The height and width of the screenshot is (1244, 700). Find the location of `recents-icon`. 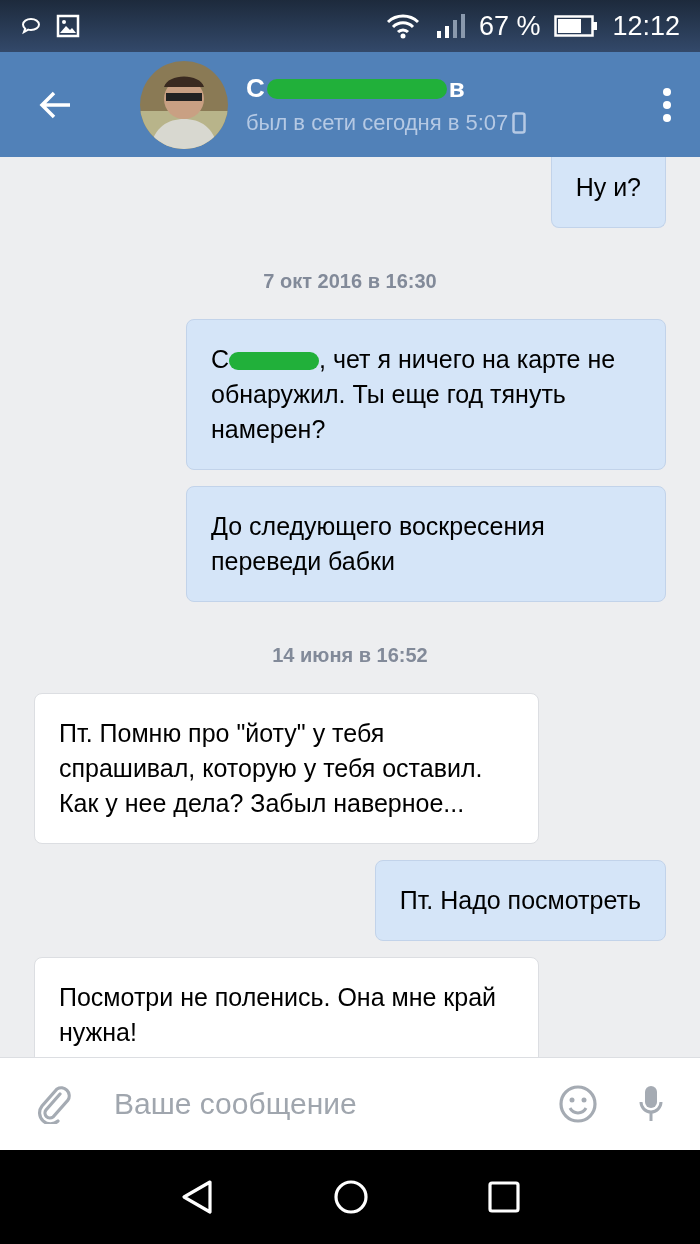

recents-icon is located at coordinates (504, 1197).